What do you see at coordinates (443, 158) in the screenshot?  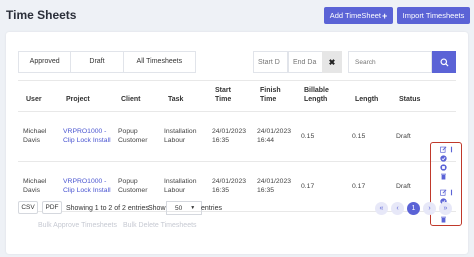 I see `approve-icon` at bounding box center [443, 158].